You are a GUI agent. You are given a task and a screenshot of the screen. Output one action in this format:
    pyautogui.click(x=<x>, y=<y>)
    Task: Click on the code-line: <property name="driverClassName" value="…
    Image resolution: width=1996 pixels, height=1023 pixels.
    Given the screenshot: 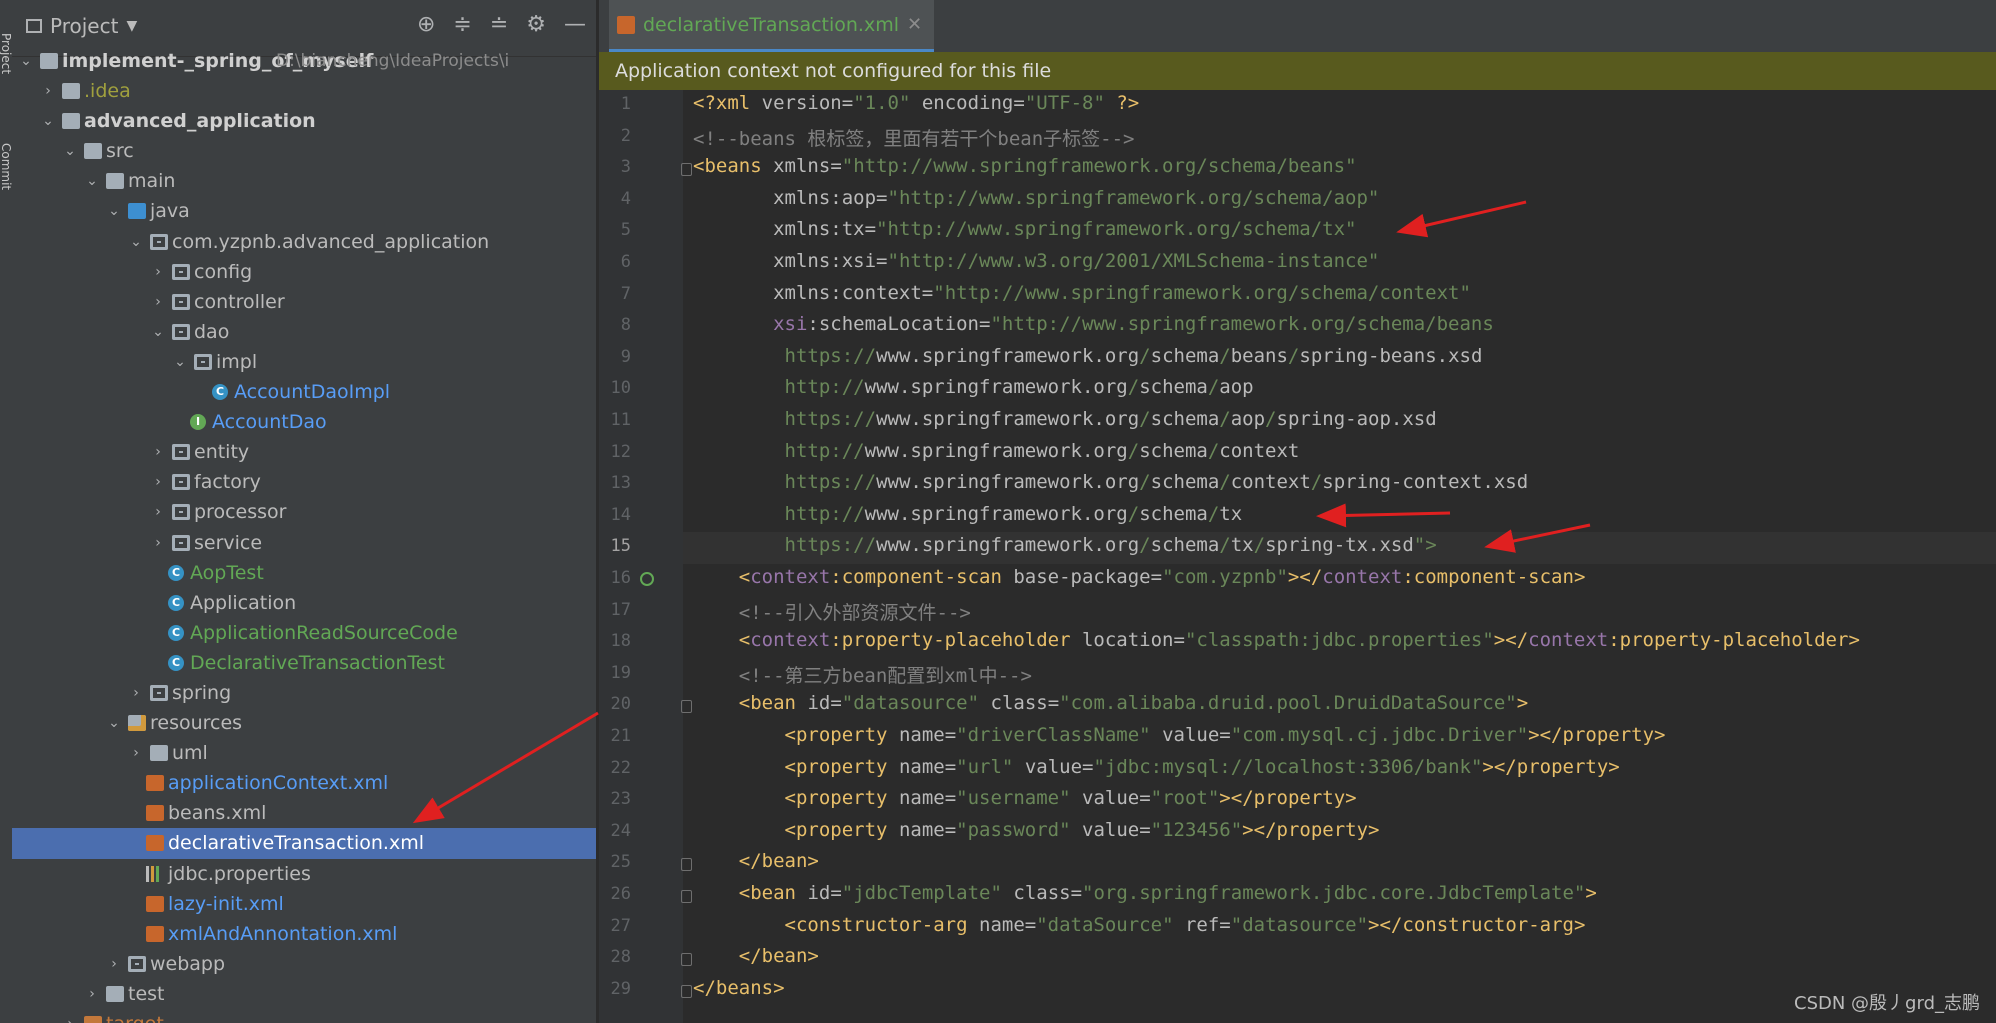 What is the action you would take?
    pyautogui.click(x=1179, y=735)
    